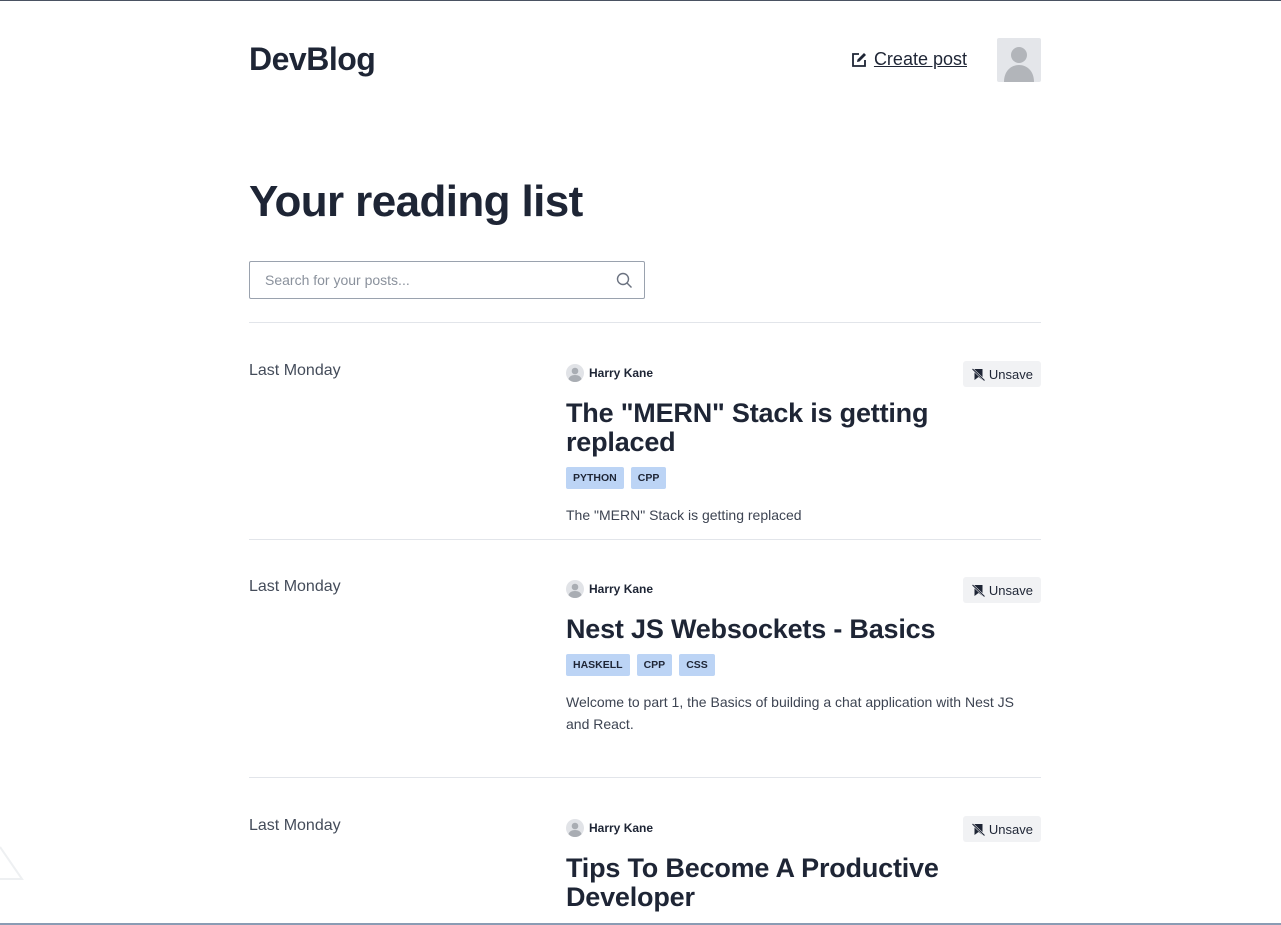  Describe the element at coordinates (803, 629) in the screenshot. I see `post-title: Nest JS Websockets - Basics` at that location.